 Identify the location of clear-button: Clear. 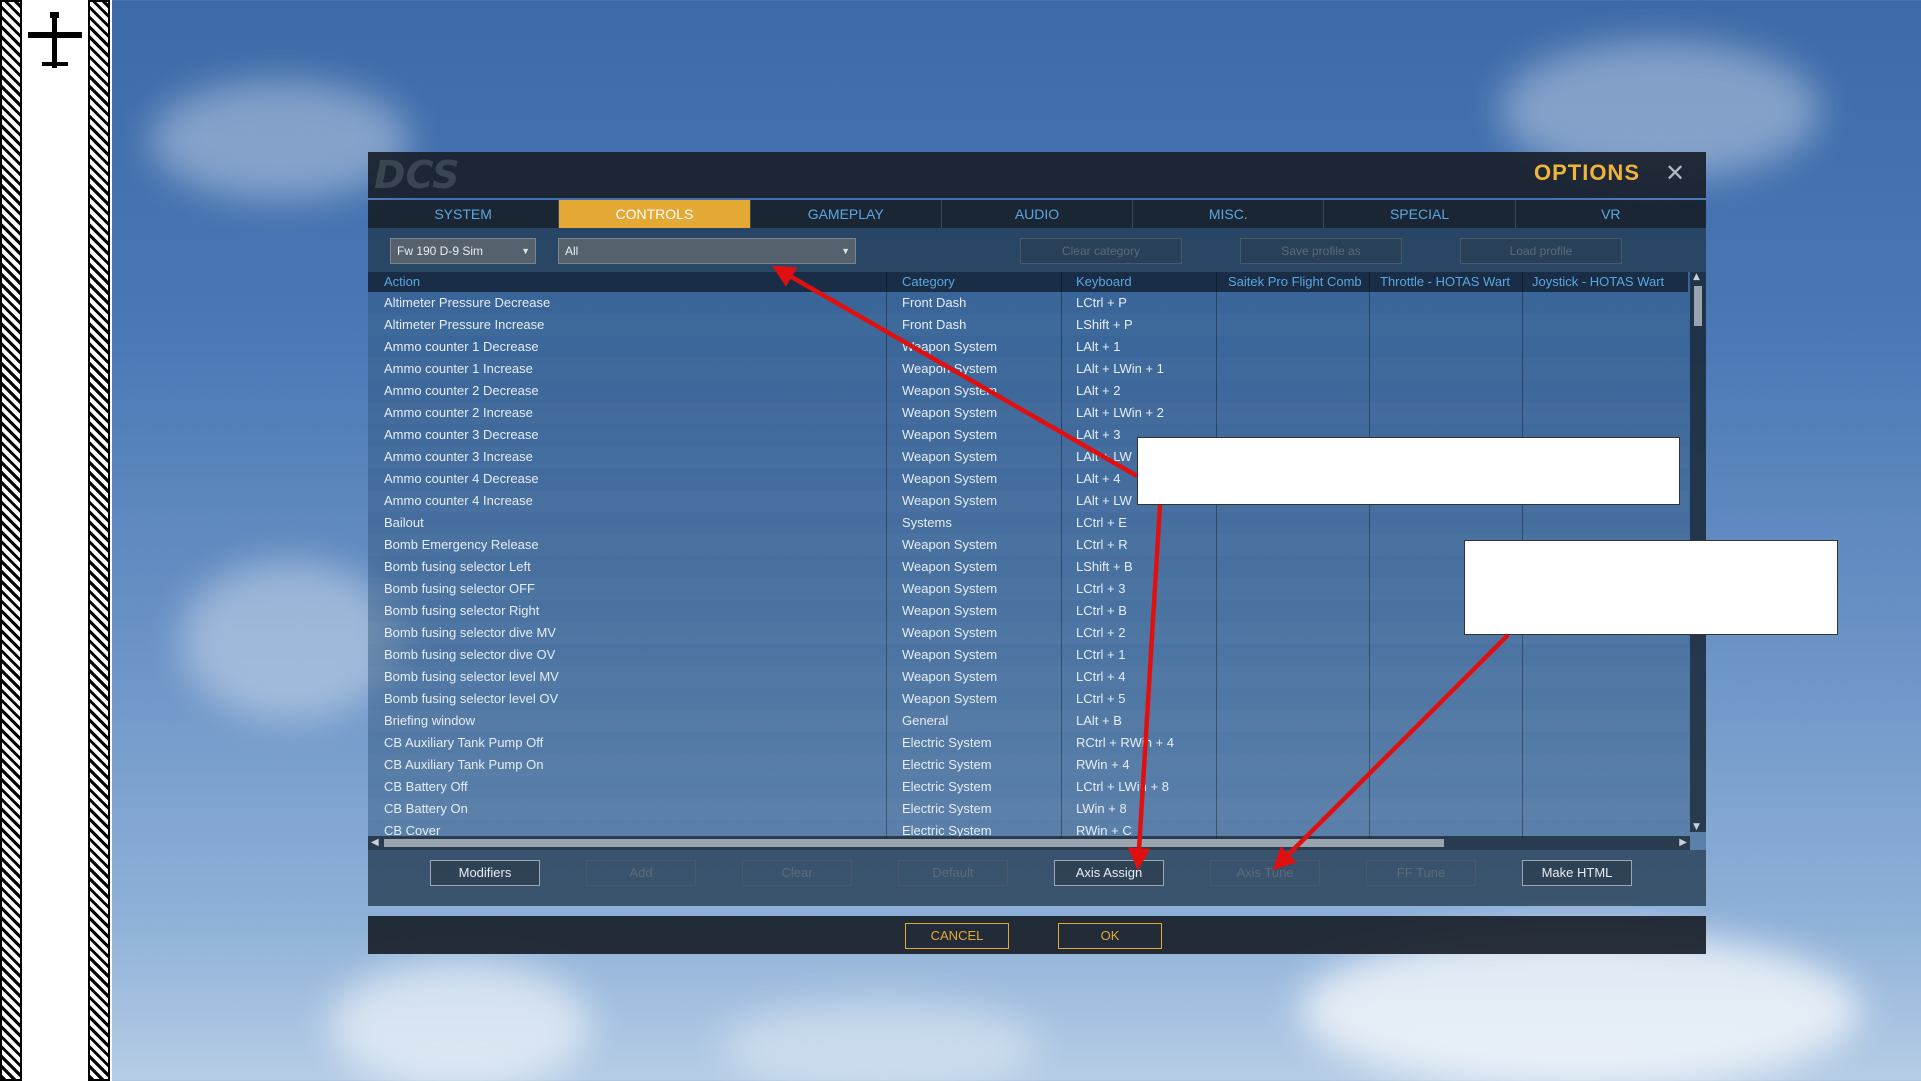
(797, 873).